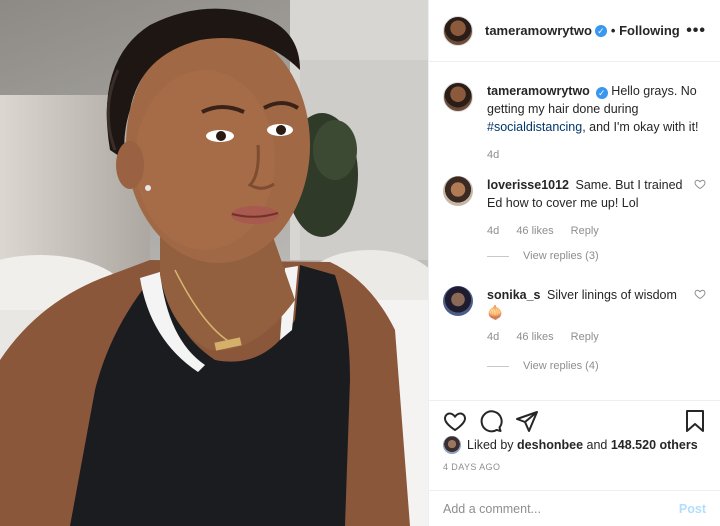 Image resolution: width=720 pixels, height=526 pixels. I want to click on post-comment-button: Post, so click(692, 509).